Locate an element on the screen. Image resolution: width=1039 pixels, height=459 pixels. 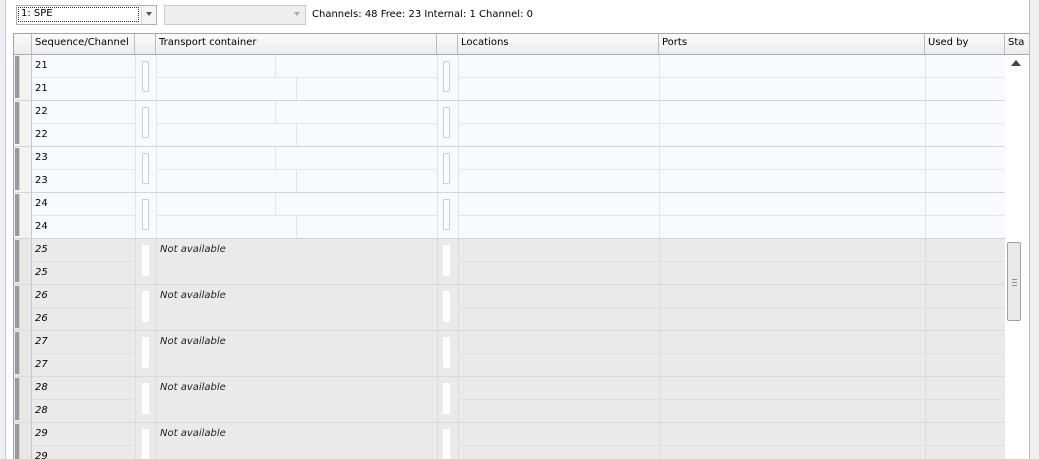
column-header-transport-container: Transport container is located at coordinates (296, 44).